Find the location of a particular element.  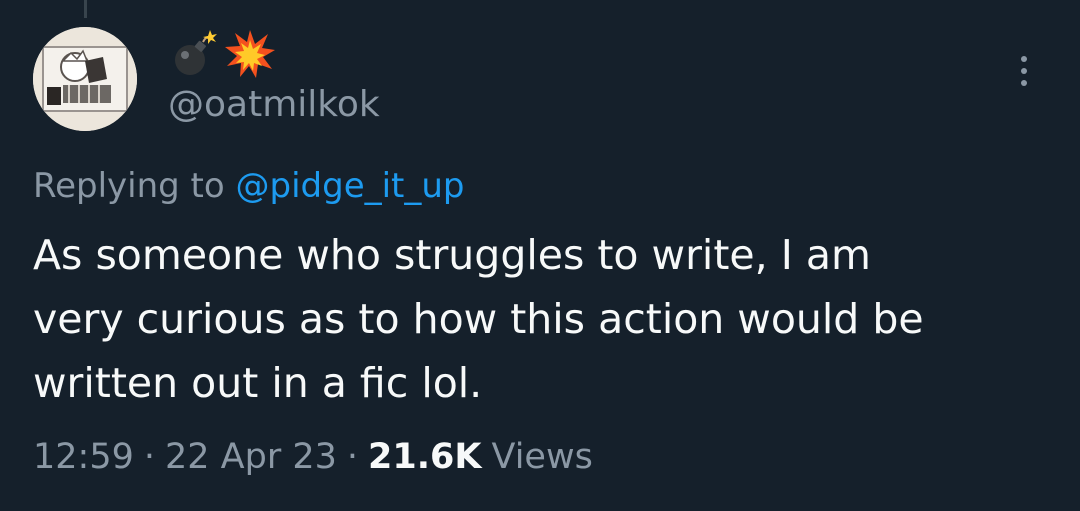

avatar is located at coordinates (85, 79).